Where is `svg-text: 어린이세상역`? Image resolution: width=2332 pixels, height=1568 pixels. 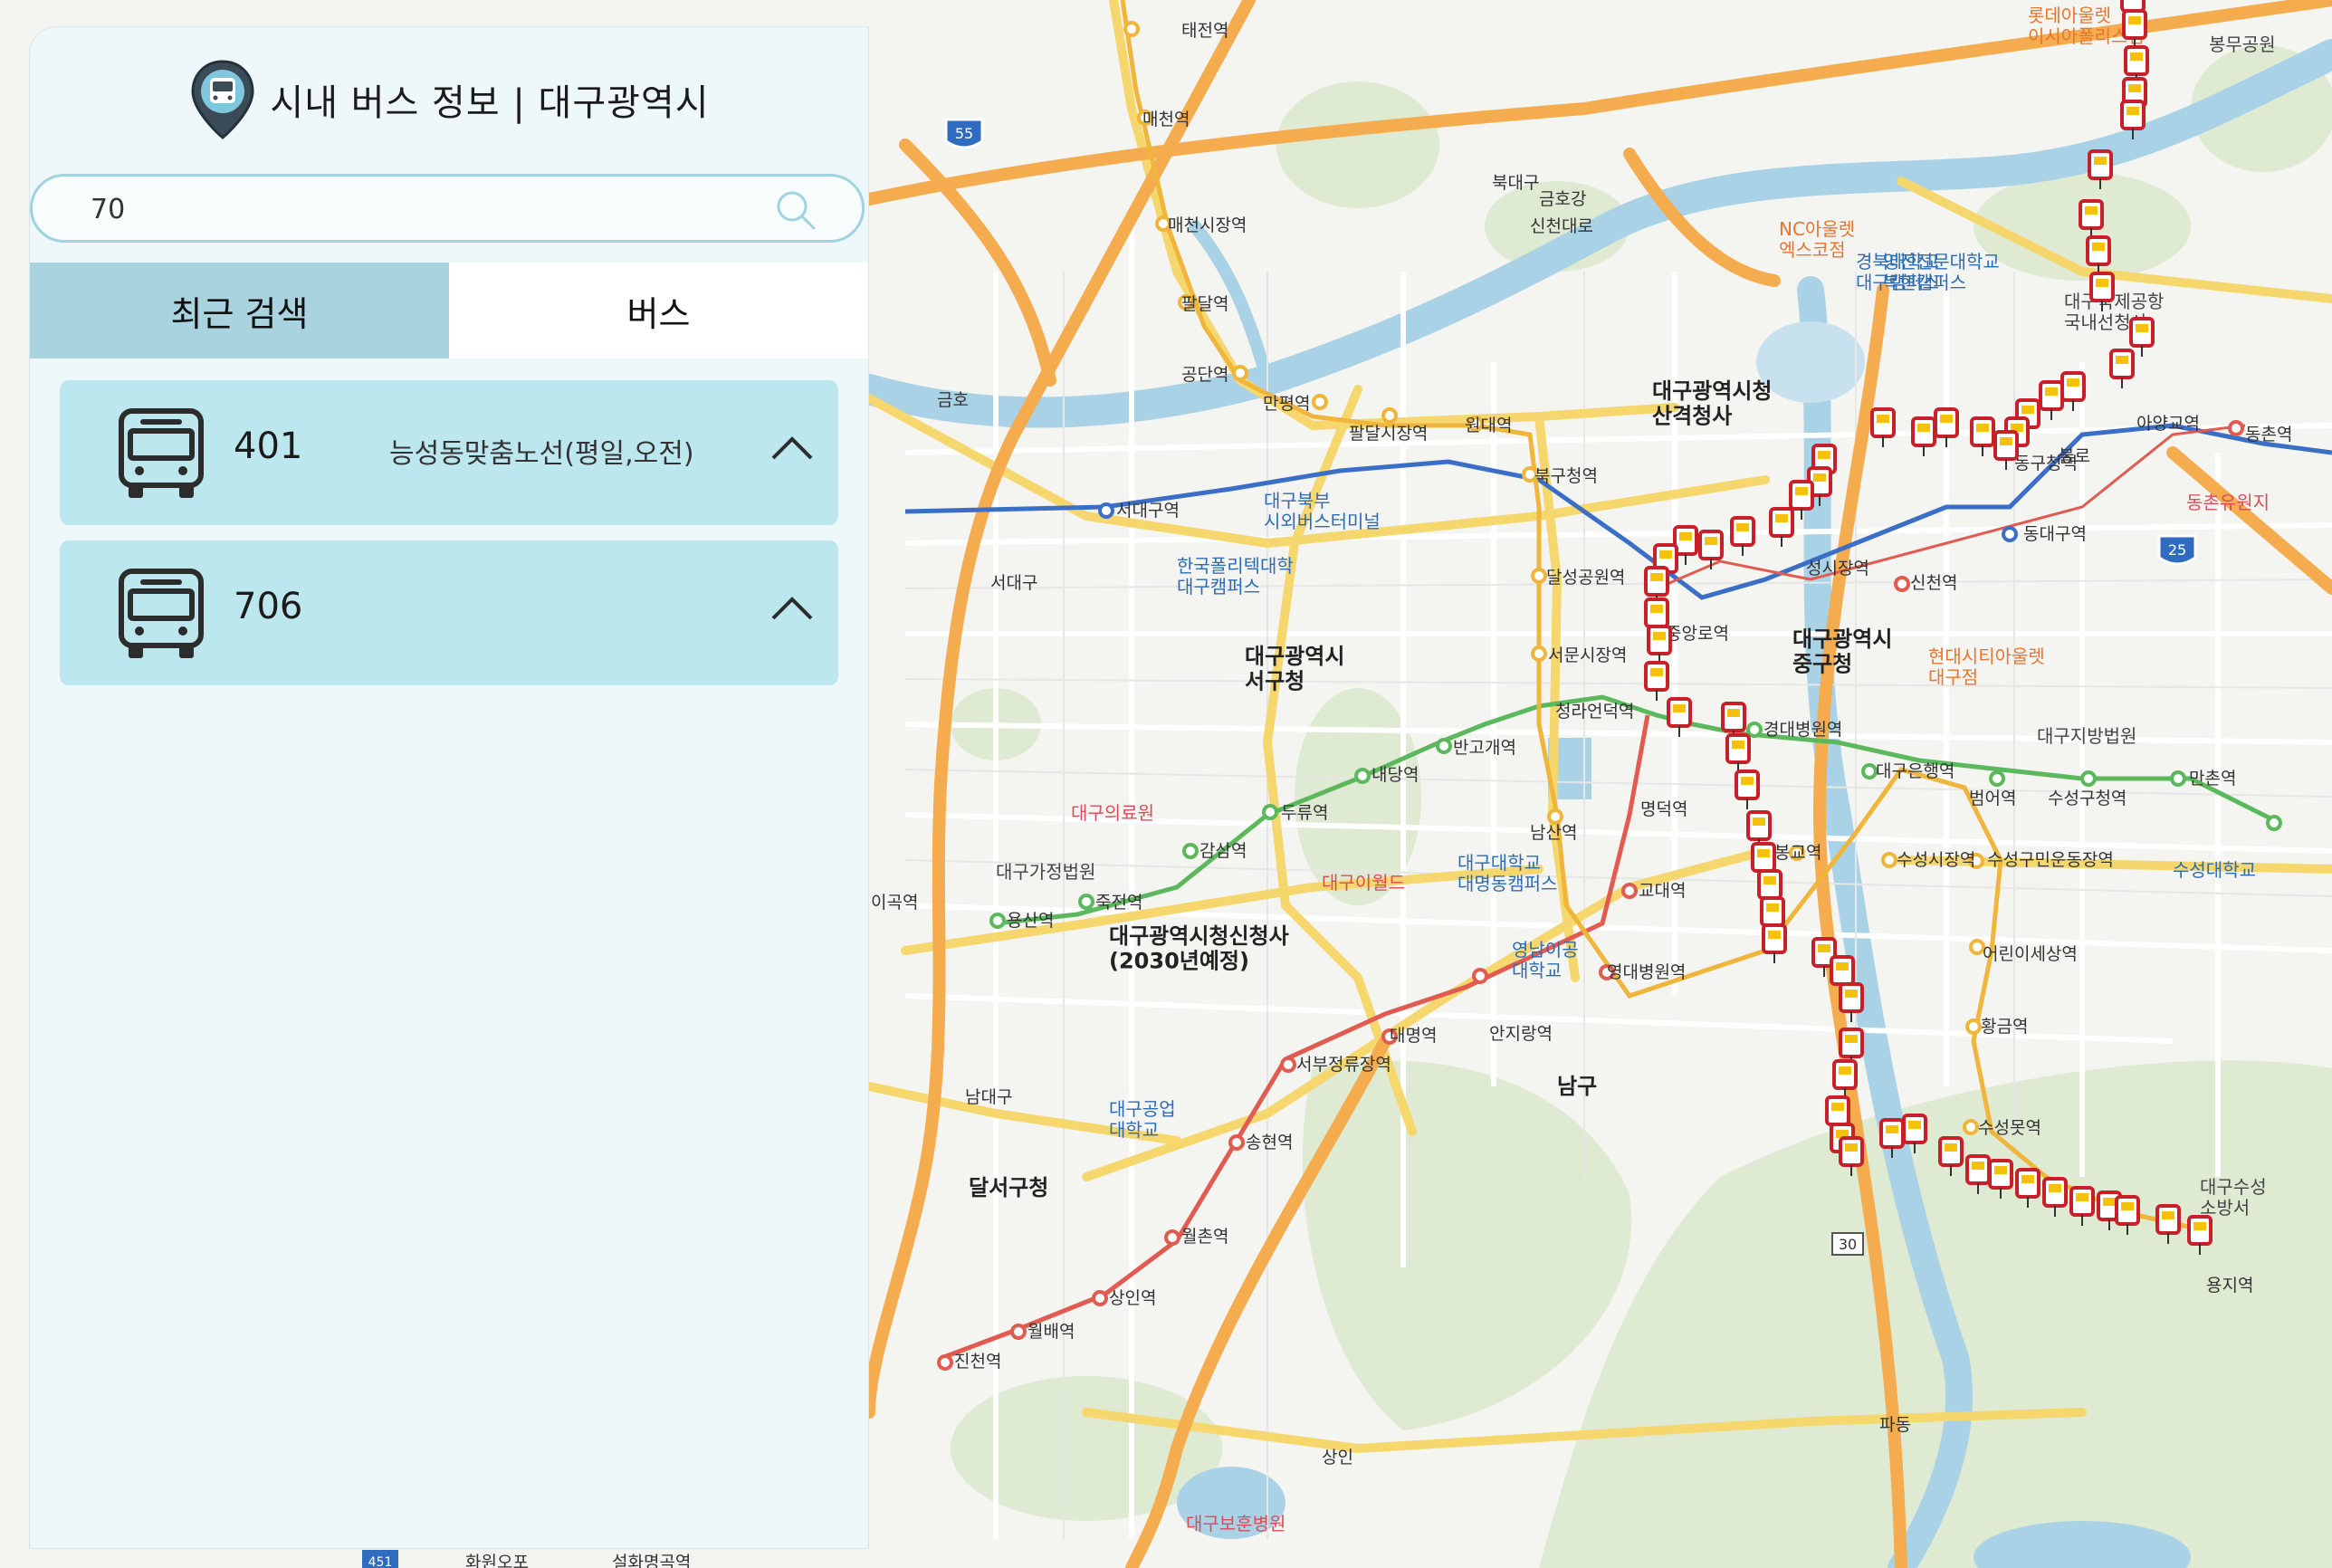 svg-text: 어린이세상역 is located at coordinates (2030, 954).